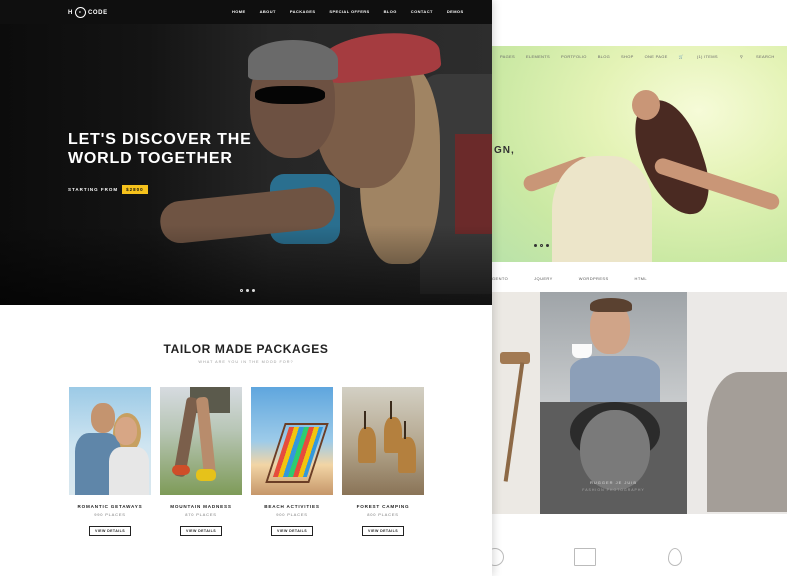  What do you see at coordinates (239, 11) in the screenshot?
I see `nav-home: HOME` at bounding box center [239, 11].